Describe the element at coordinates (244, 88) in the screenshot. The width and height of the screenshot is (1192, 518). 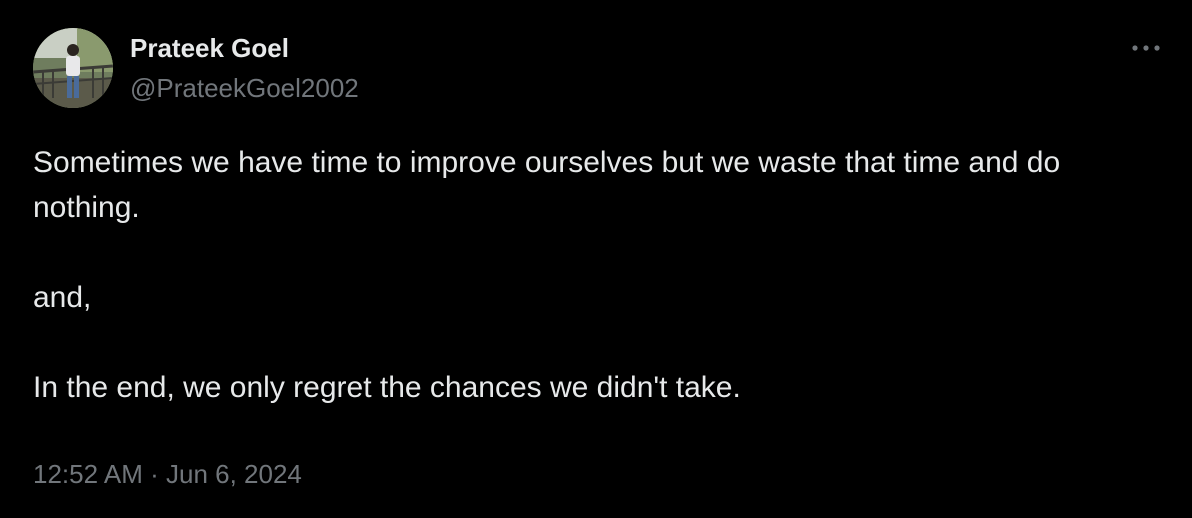
I see `author-handle: @PrateekGoel2002` at that location.